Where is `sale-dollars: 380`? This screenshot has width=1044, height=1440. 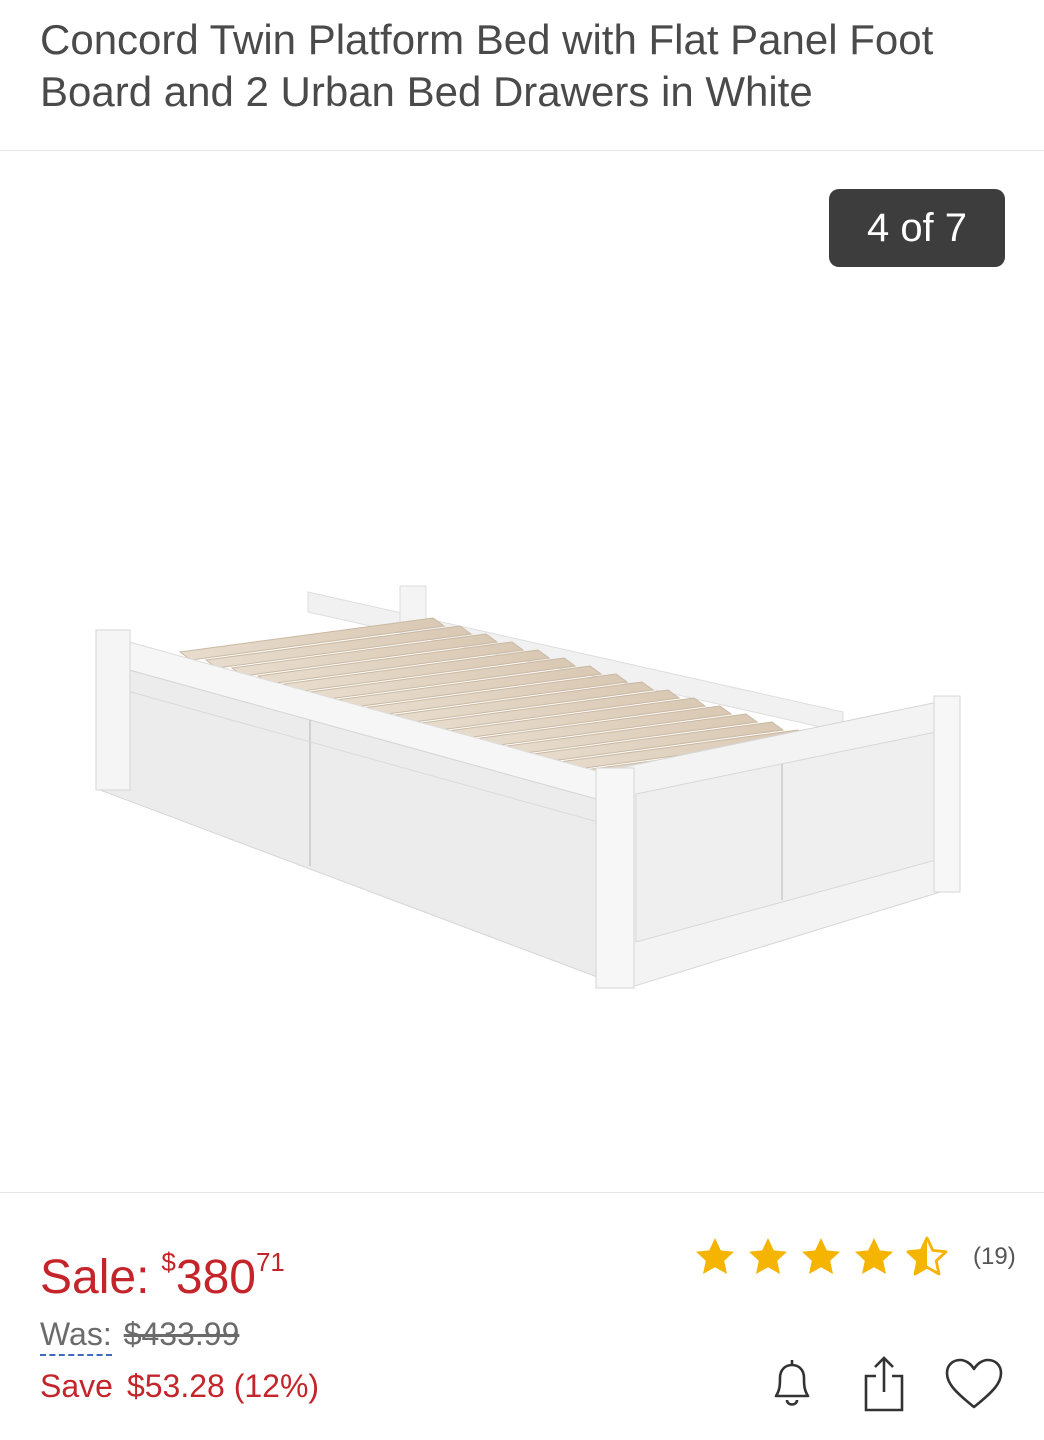 sale-dollars: 380 is located at coordinates (215, 1277).